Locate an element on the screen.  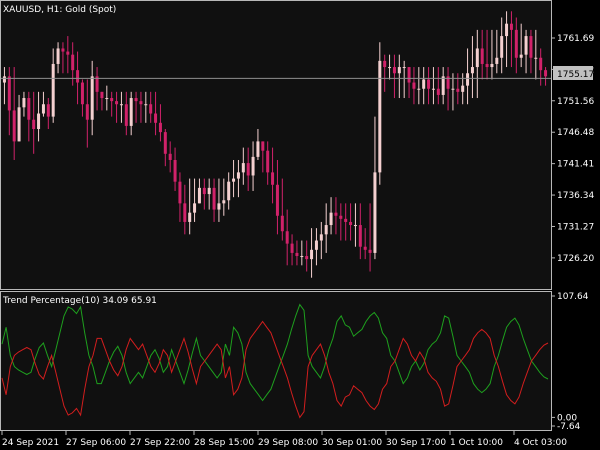
symbol-label: XAUUSD is located at coordinates (22, 10).